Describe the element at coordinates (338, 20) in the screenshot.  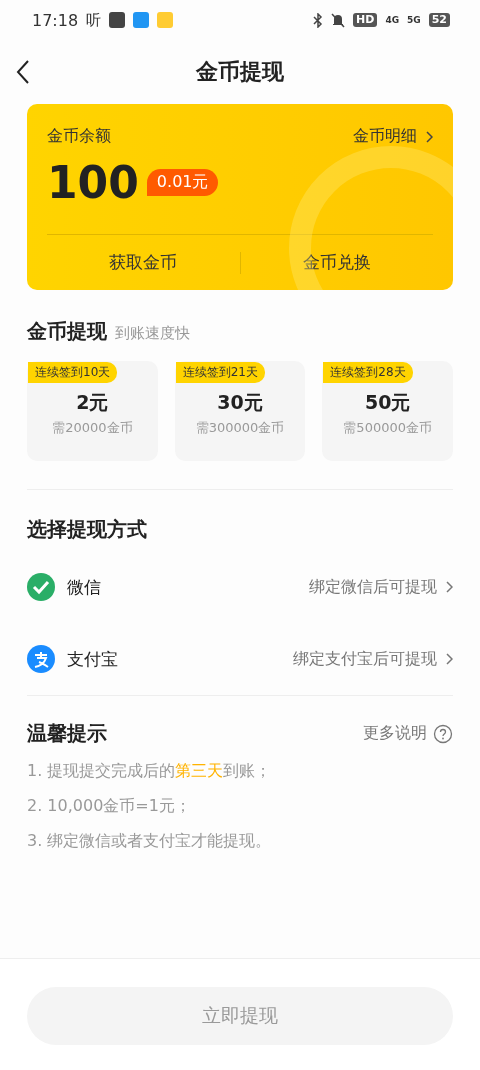
I see `mute-bell-icon` at that location.